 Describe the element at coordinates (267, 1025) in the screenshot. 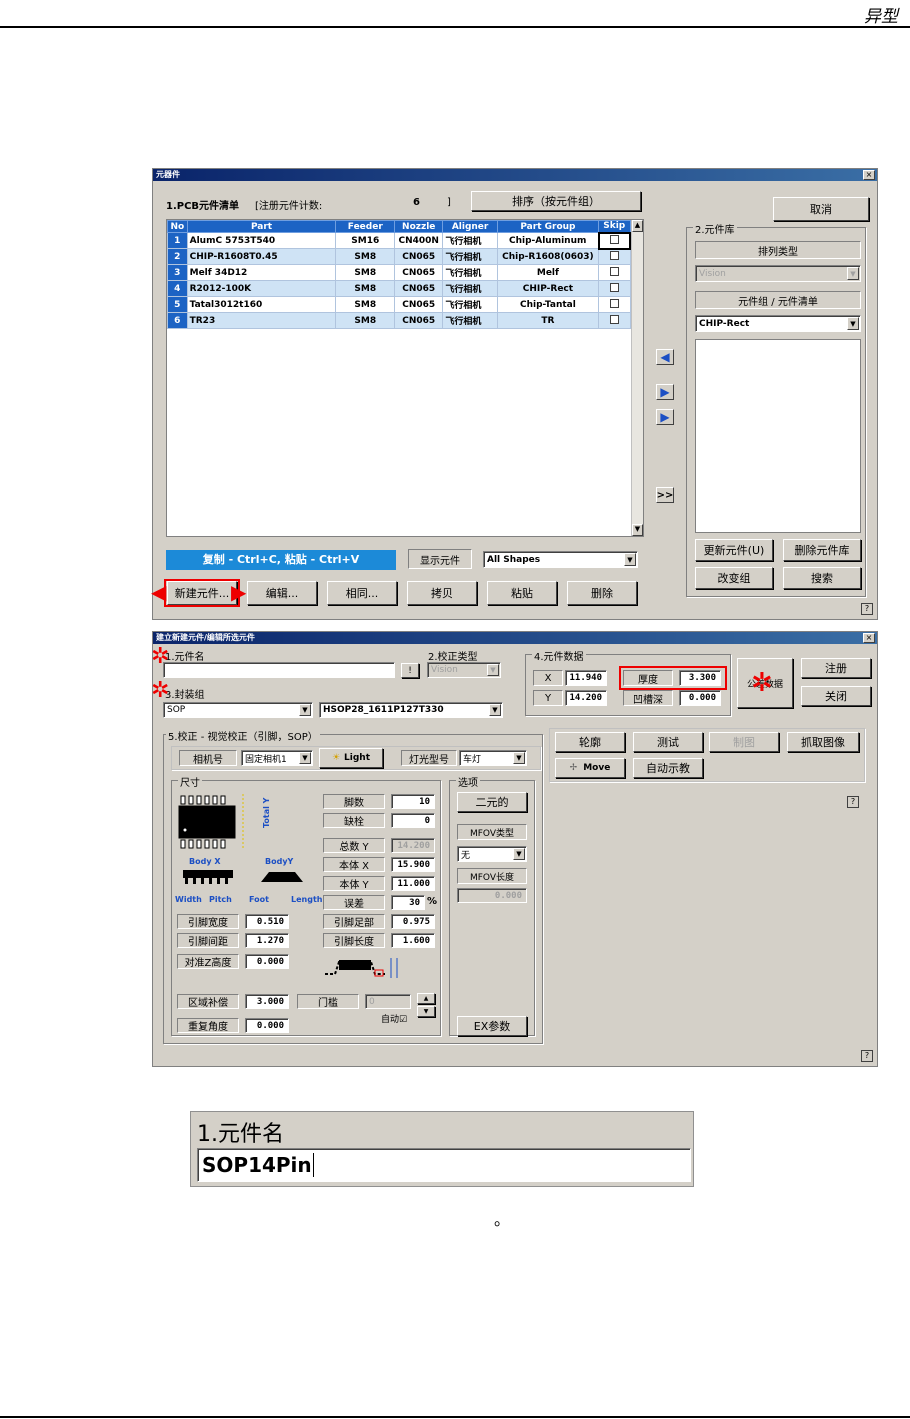

I see `repeat-angle-input: 0.000` at that location.